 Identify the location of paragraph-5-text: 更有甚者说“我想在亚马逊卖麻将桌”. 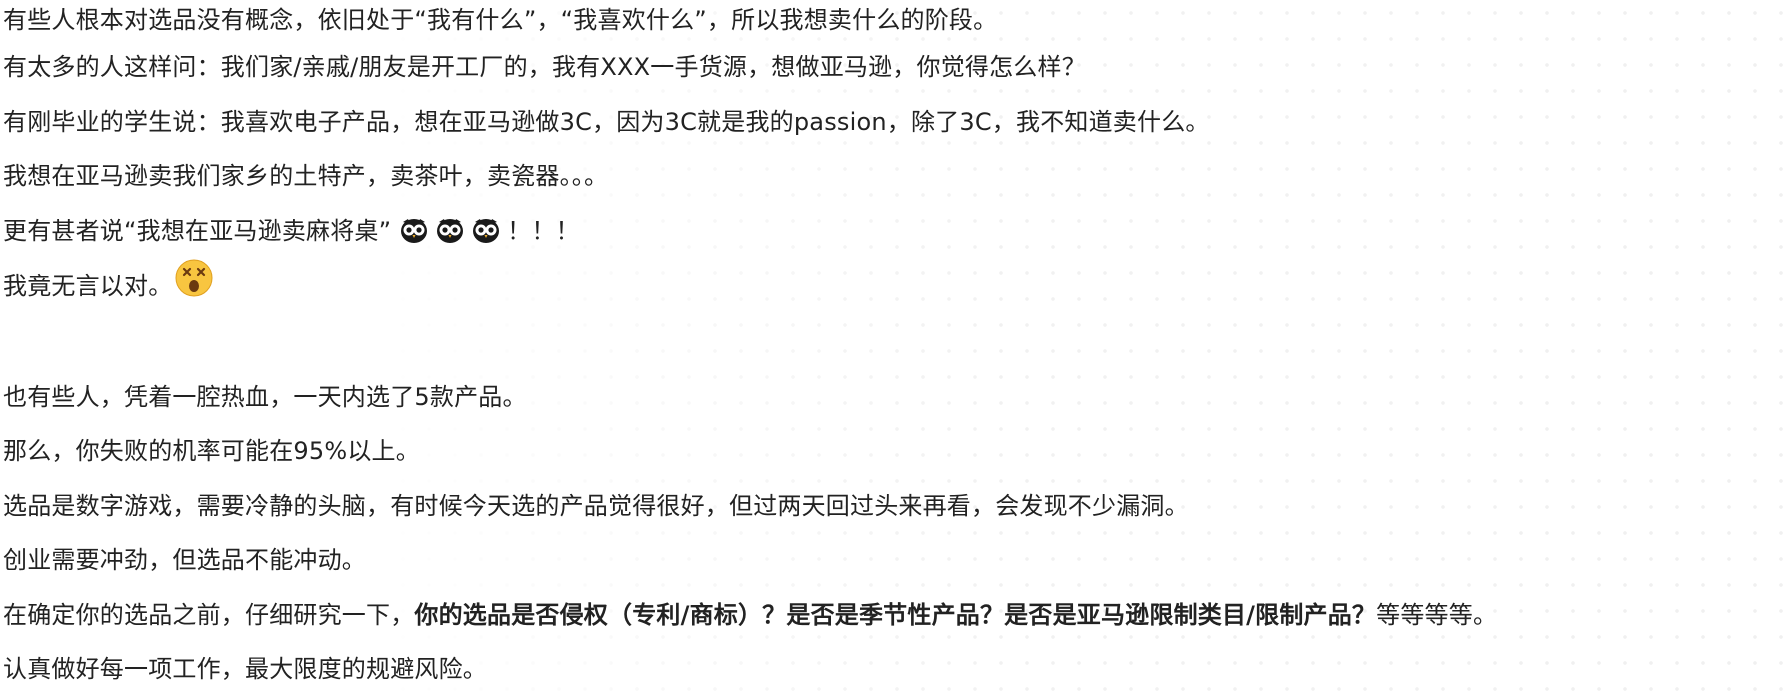
(197, 230).